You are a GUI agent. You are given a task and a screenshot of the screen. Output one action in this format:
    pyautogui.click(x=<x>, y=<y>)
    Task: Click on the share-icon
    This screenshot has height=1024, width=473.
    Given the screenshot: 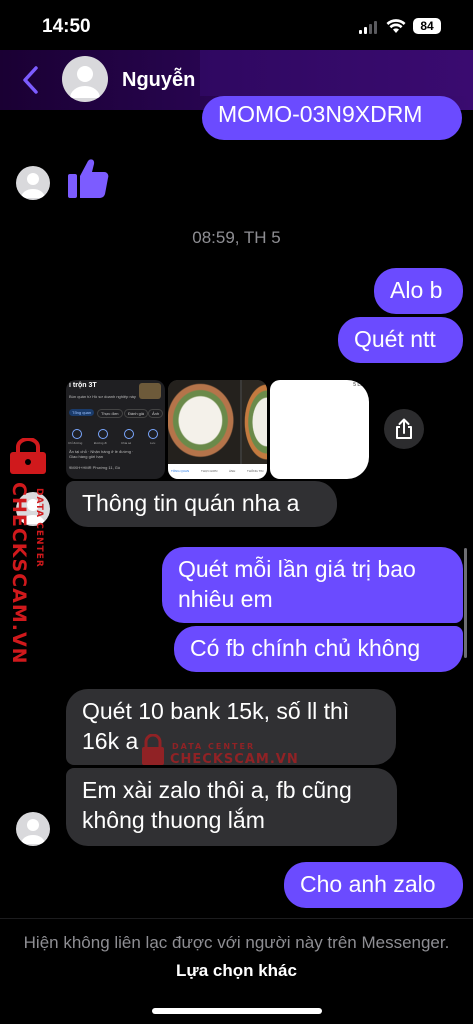 What is the action you would take?
    pyautogui.click(x=404, y=428)
    